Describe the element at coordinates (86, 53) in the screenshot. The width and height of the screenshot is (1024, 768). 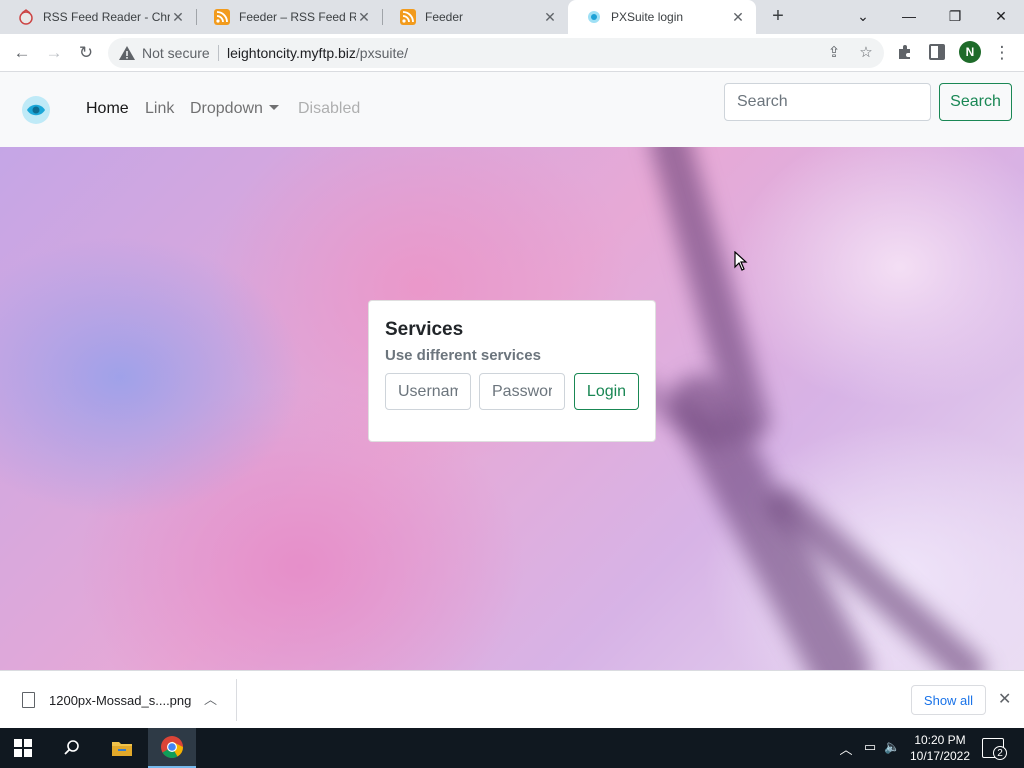
I see `reload-icon: ↻` at that location.